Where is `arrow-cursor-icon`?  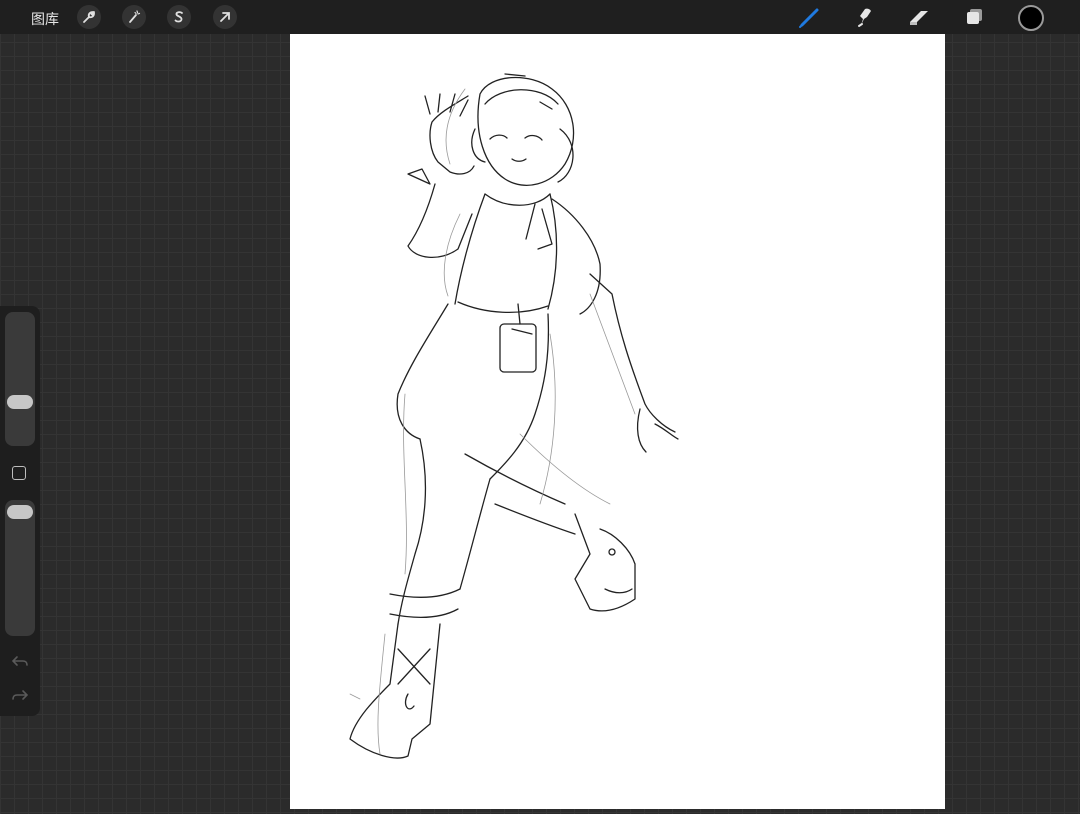 arrow-cursor-icon is located at coordinates (225, 17).